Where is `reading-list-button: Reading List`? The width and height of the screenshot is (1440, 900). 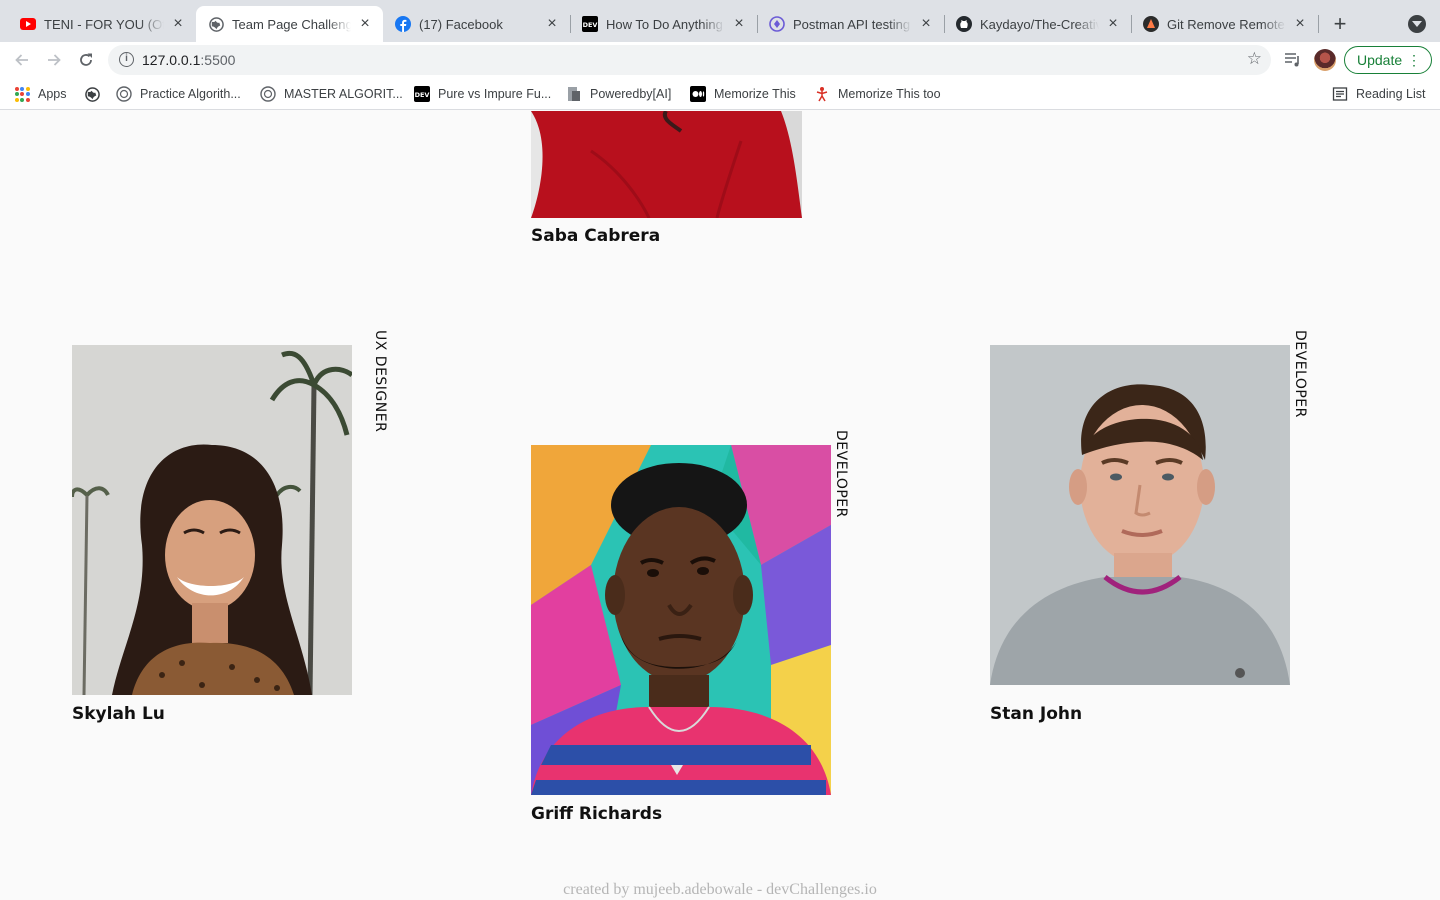
reading-list-button: Reading List is located at coordinates (1379, 94).